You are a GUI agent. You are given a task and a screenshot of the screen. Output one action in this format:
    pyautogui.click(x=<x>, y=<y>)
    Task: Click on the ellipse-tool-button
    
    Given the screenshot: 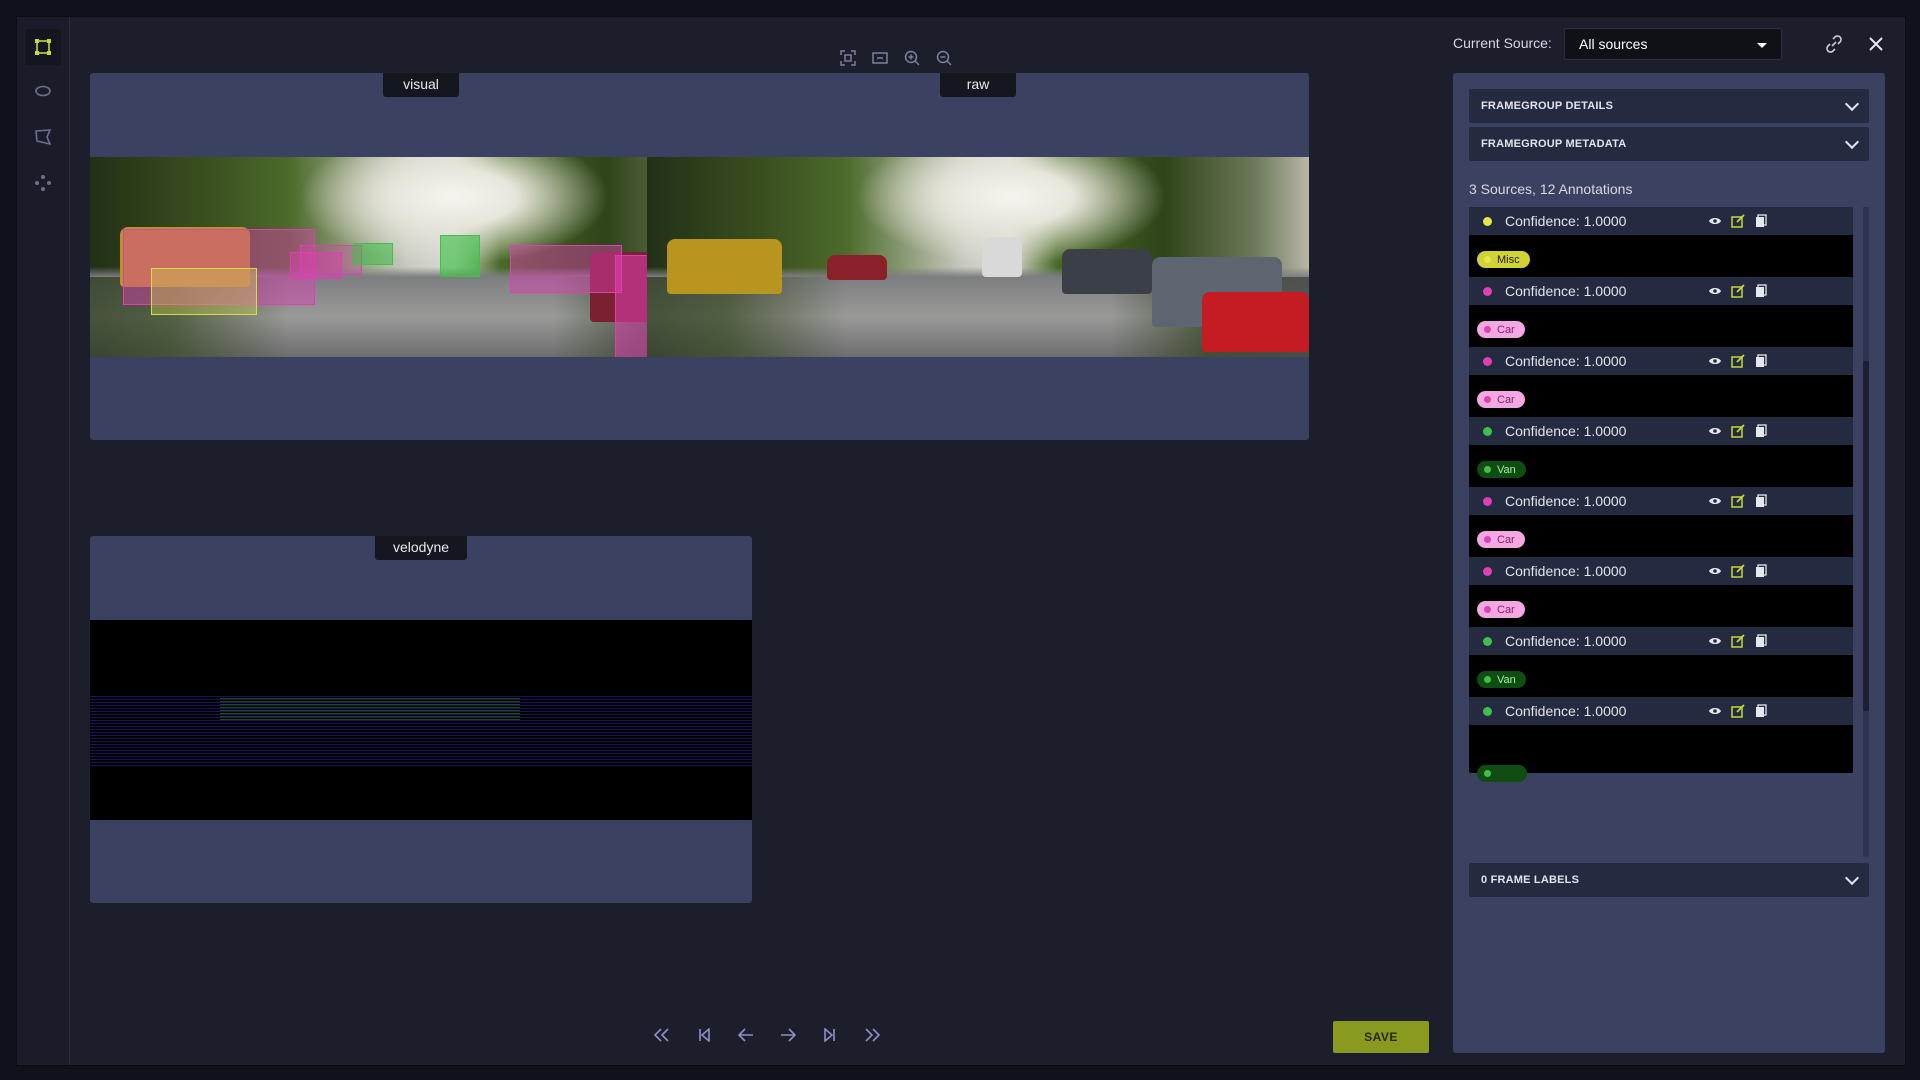 What is the action you would take?
    pyautogui.click(x=43, y=91)
    